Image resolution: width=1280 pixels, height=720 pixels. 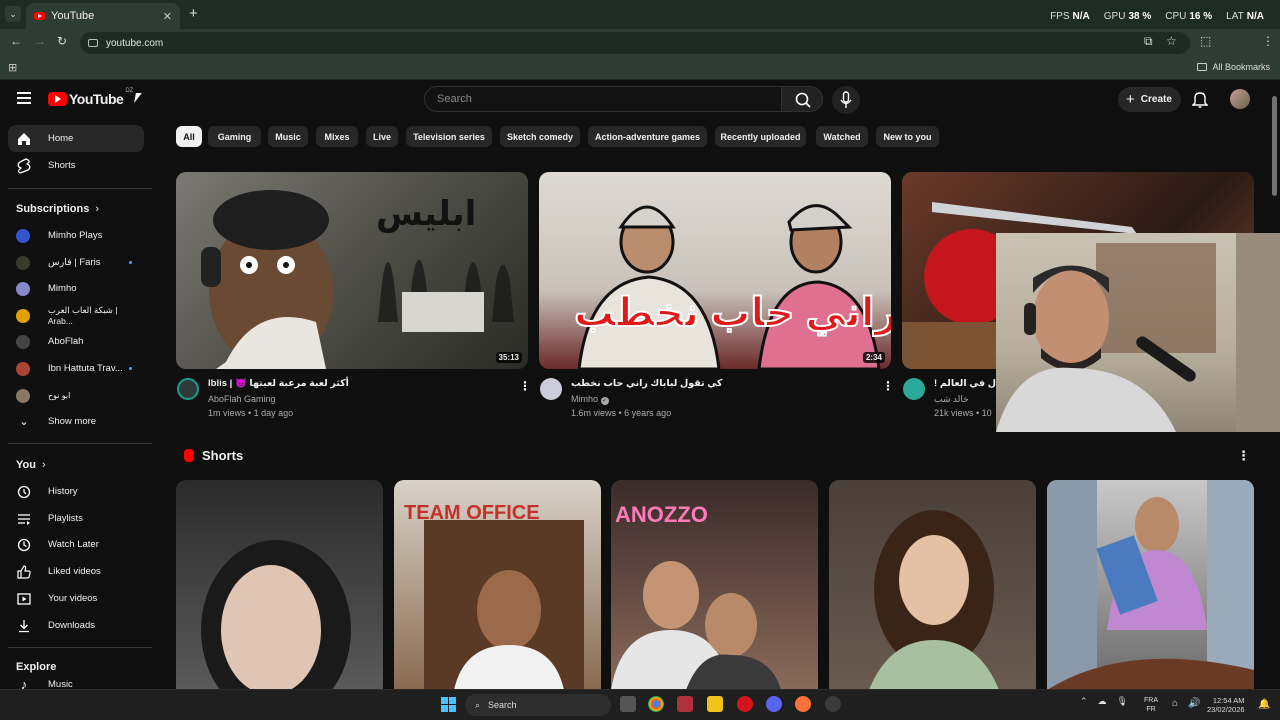 I want to click on chip-new-to-you: New to you, so click(x=907, y=136).